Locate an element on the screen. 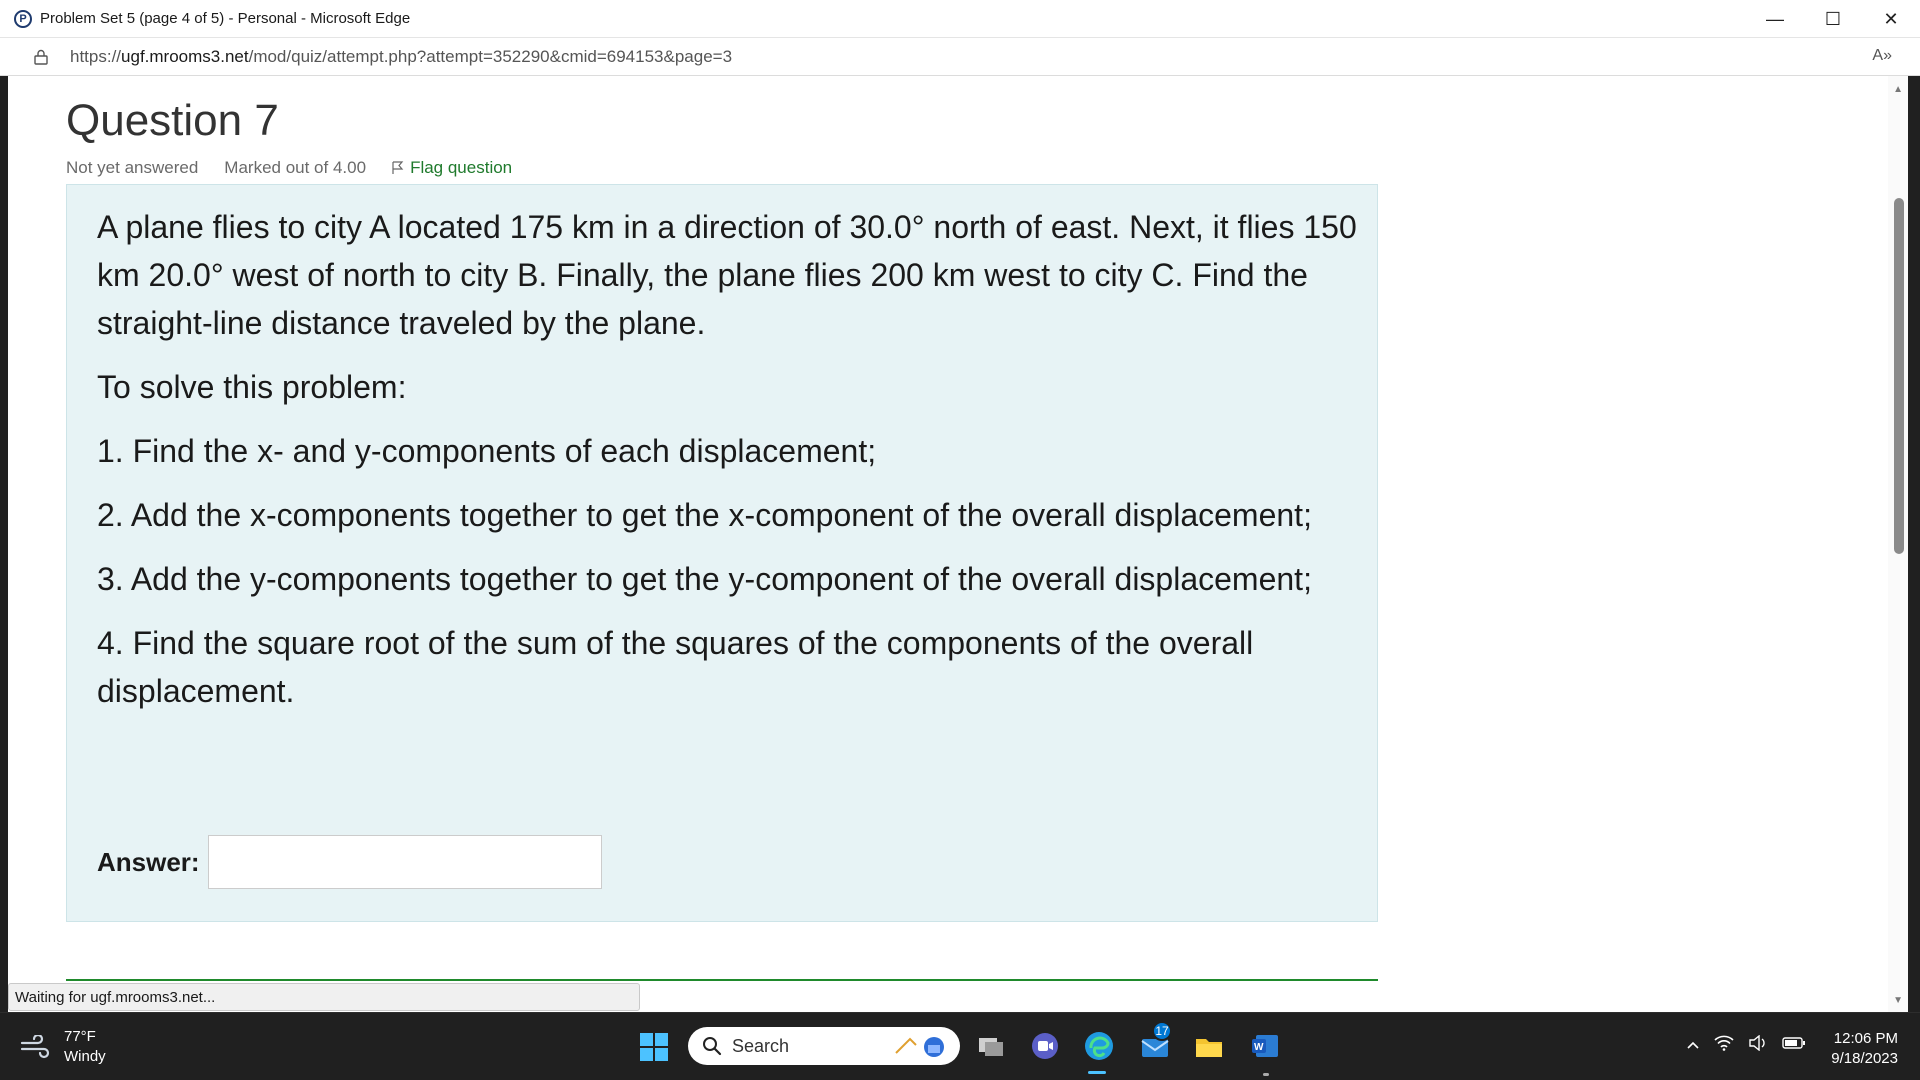  vertical-scrollbar: ▲ ▼ is located at coordinates (1898, 544).